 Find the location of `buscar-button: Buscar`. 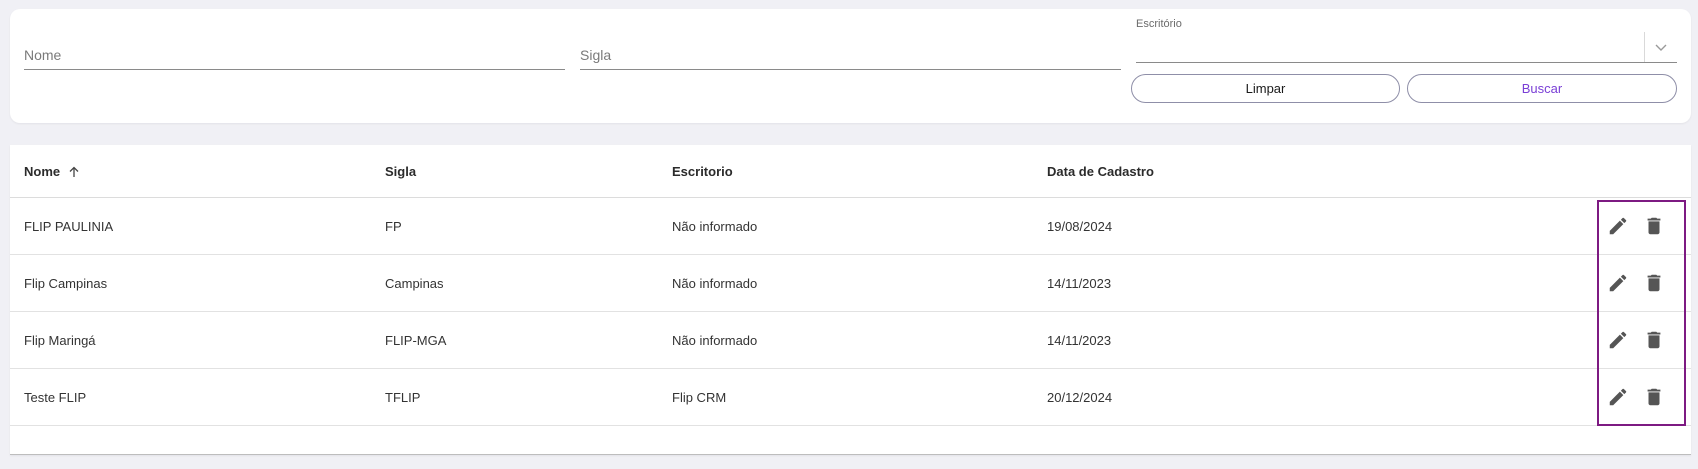

buscar-button: Buscar is located at coordinates (1542, 88).